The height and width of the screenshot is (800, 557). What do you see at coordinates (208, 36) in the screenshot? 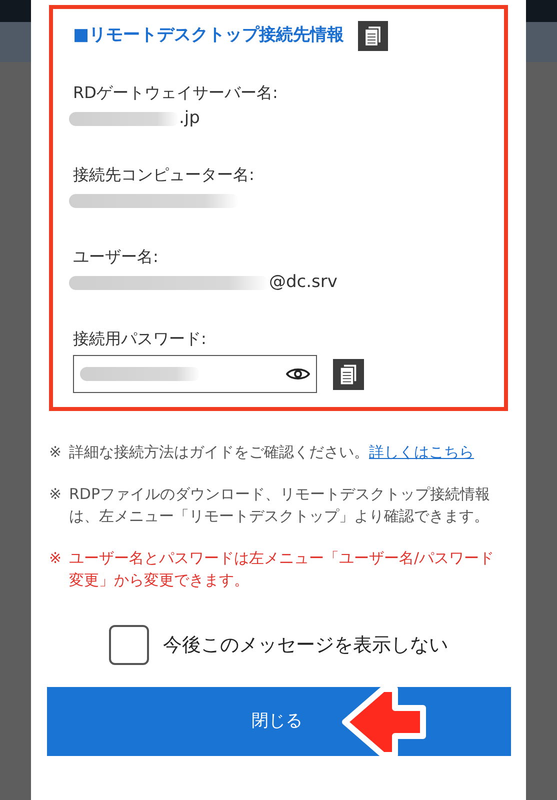
I see `panel-title: ■リモートデスクトップ接続先情報` at bounding box center [208, 36].